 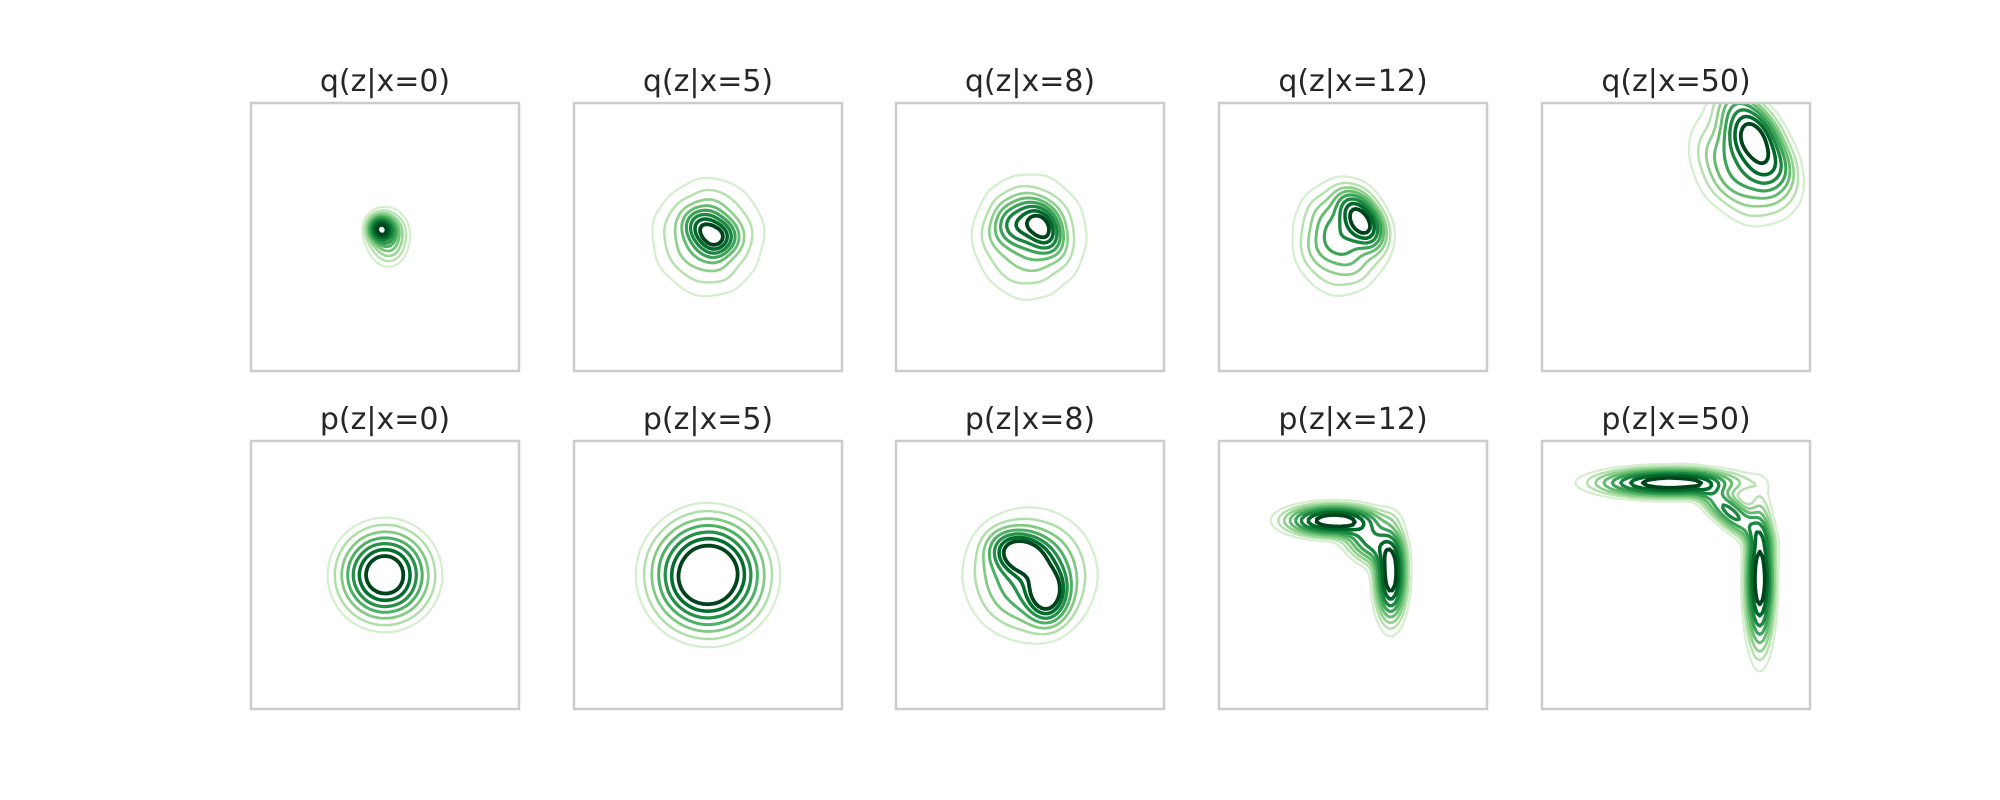 What do you see at coordinates (385, 81) in the screenshot?
I see `panel-title: q(z|x=0)` at bounding box center [385, 81].